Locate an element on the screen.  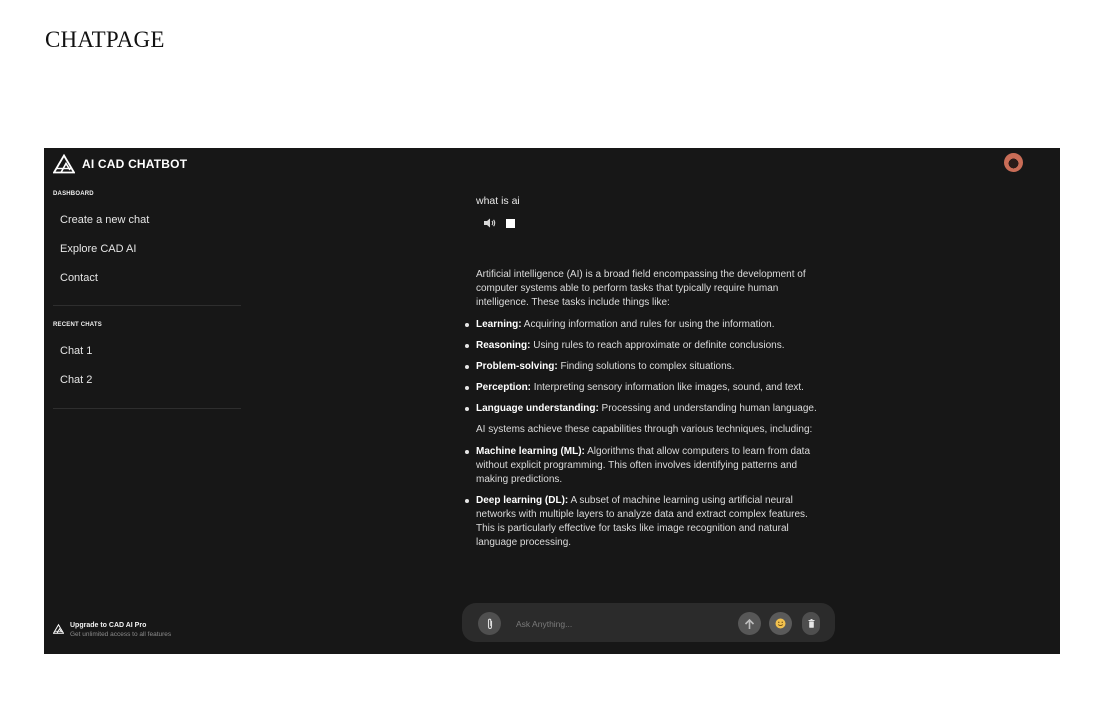
dashboard-section-label: DASHBOARD is located at coordinates (73, 194).